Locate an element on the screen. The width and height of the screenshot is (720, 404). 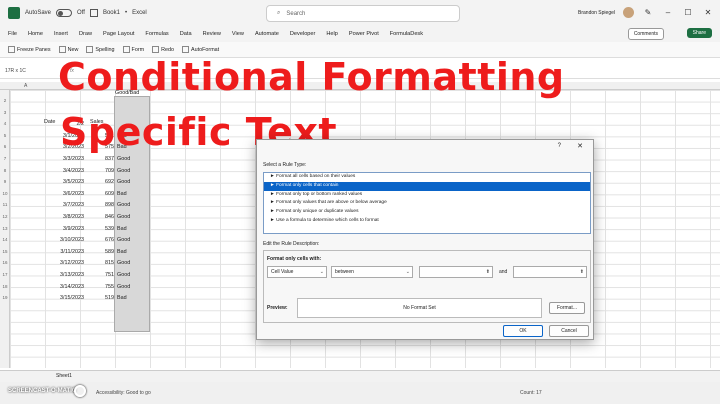
accessibility-status: Accessibility: Good to go is located at coordinates (123, 393).